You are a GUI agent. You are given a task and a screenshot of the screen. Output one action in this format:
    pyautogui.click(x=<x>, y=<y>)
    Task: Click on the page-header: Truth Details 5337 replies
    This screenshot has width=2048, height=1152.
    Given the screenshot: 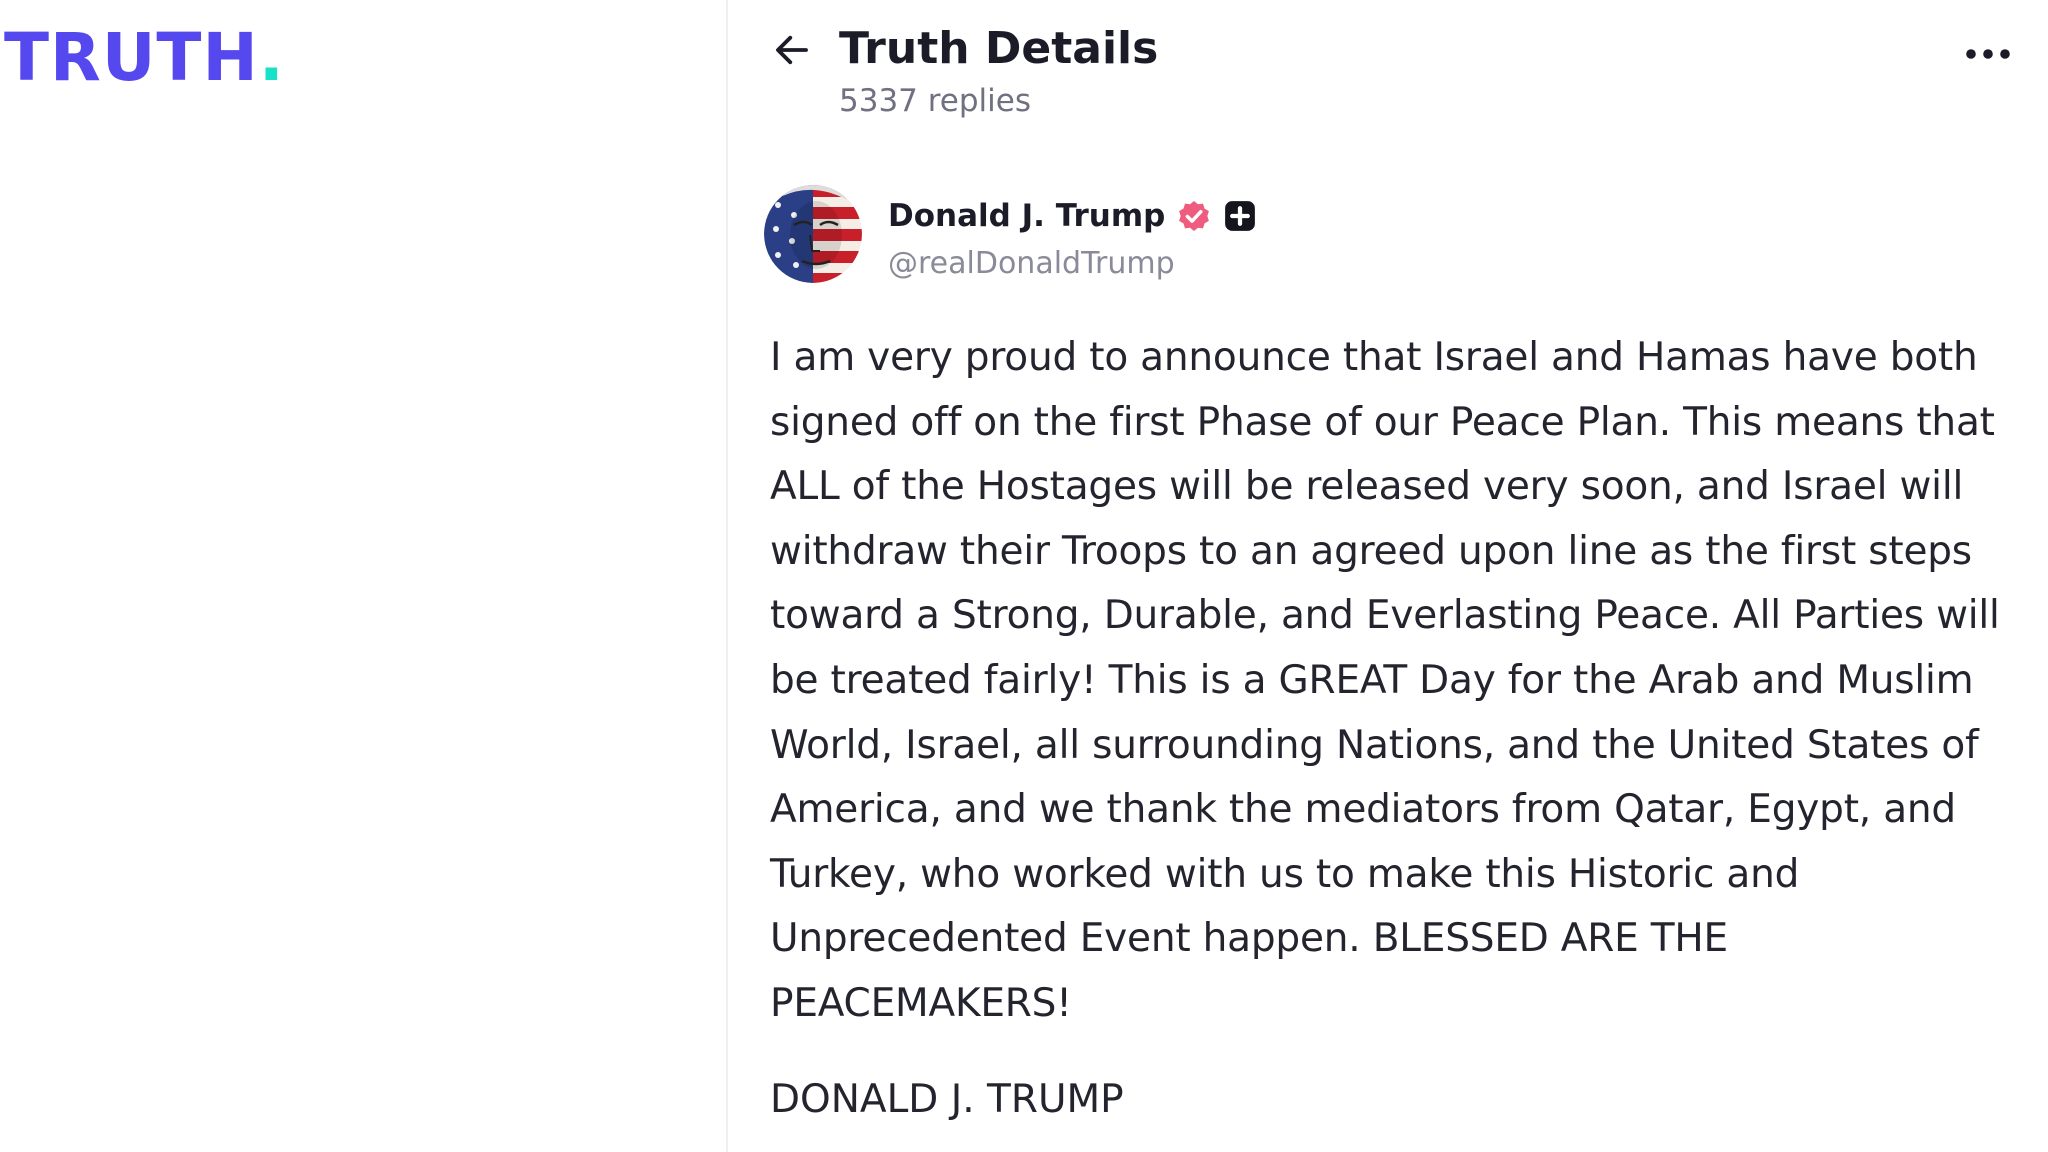 What is the action you would take?
    pyautogui.click(x=1388, y=70)
    